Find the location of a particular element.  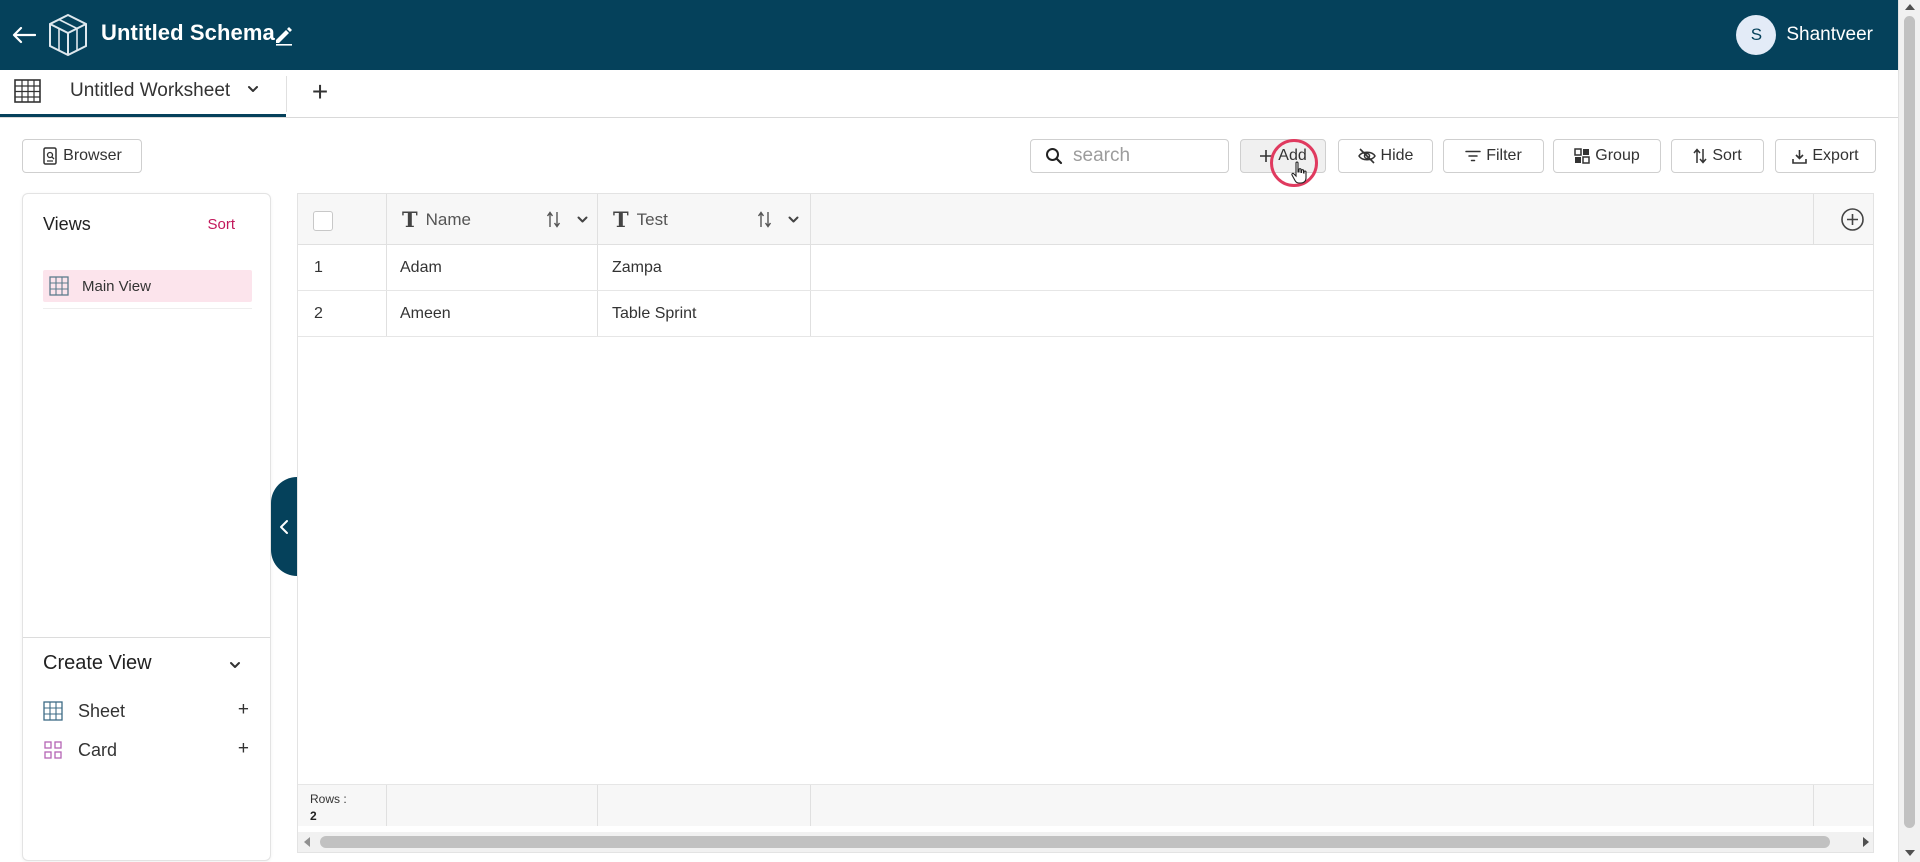

search-box is located at coordinates (1129, 156).